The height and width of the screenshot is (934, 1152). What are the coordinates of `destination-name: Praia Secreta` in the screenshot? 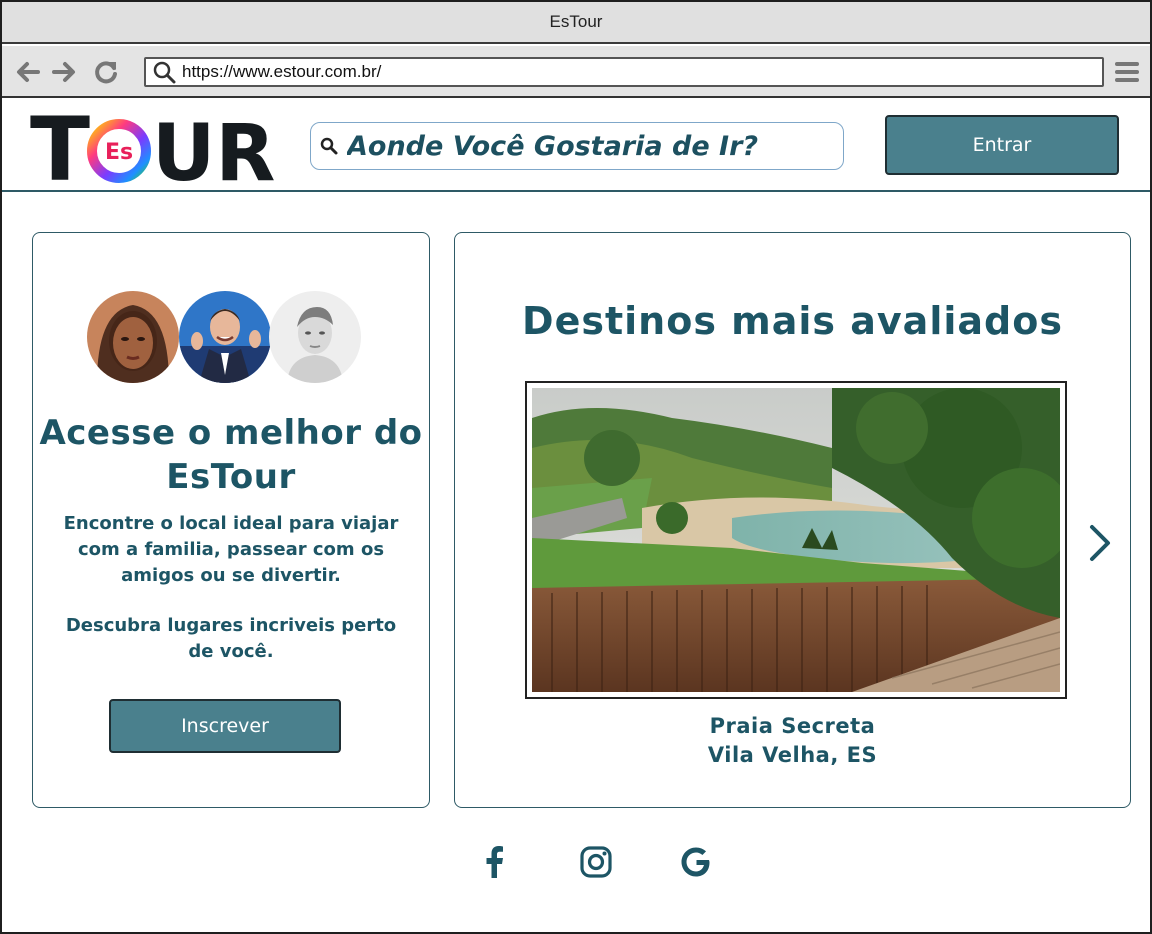 It's located at (792, 726).